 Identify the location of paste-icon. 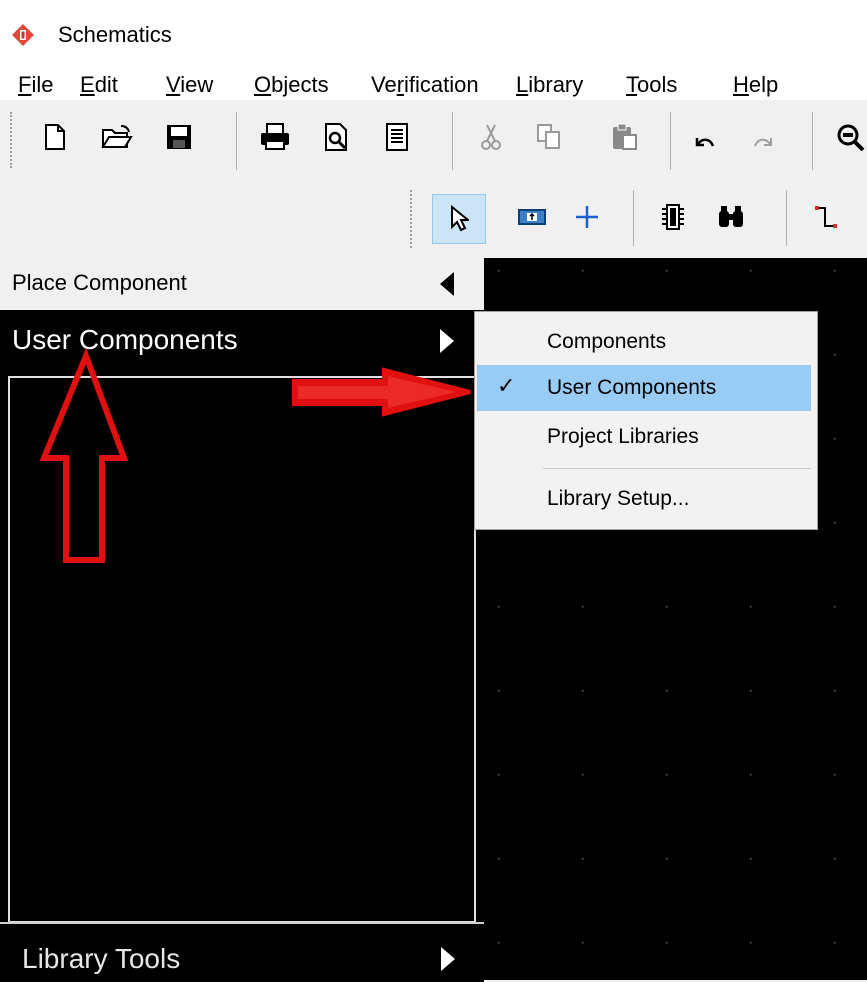
(625, 137).